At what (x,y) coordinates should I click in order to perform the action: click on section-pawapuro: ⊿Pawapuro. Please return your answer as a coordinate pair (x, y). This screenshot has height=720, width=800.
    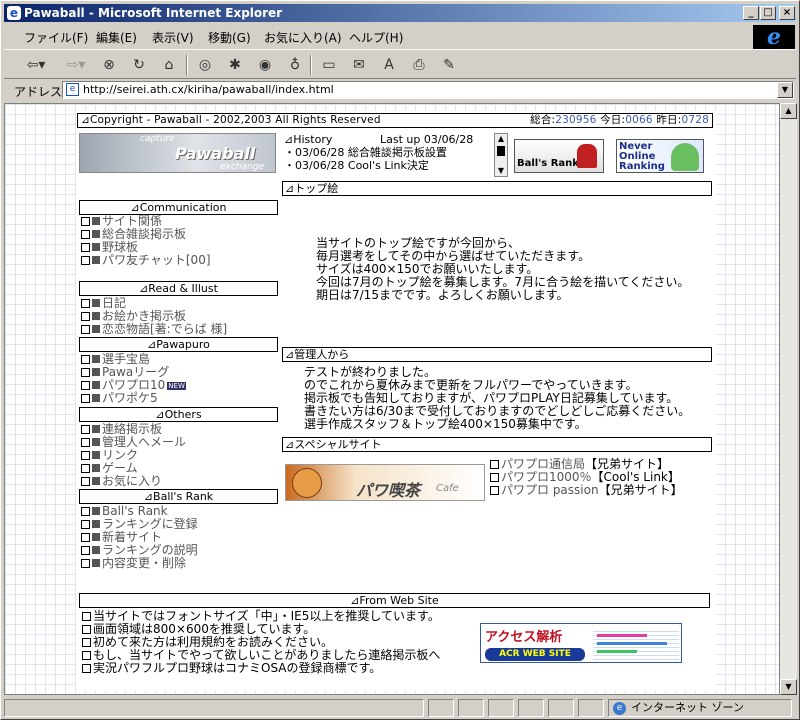
    Looking at the image, I should click on (178, 344).